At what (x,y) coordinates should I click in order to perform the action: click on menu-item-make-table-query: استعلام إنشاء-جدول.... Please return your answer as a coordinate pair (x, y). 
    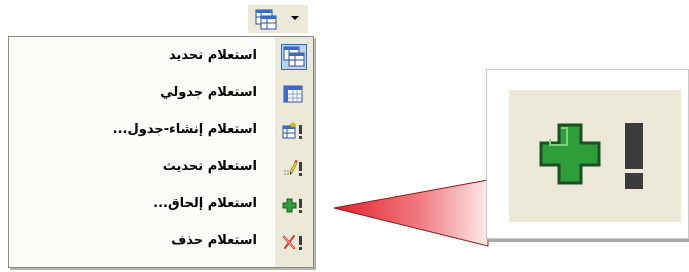
    Looking at the image, I should click on (161, 131).